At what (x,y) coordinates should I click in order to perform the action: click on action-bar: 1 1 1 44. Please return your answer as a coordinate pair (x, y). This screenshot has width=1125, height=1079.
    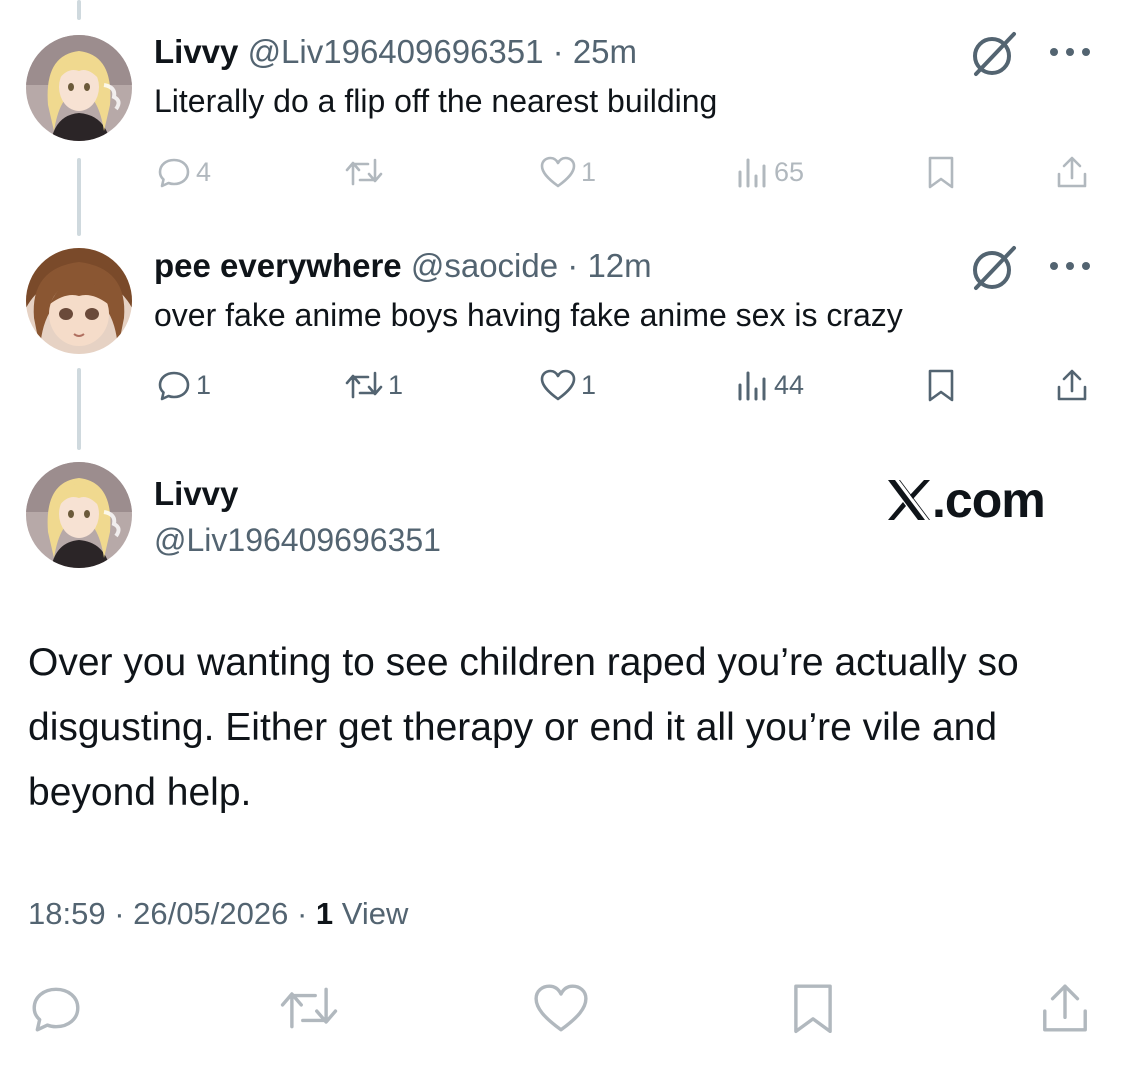
    Looking at the image, I should click on (629, 385).